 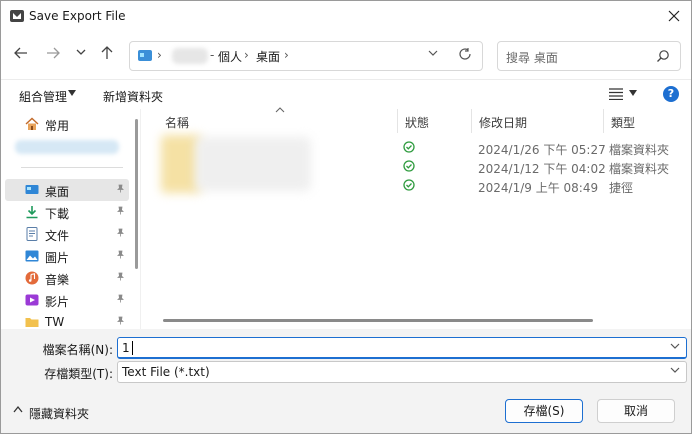 I want to click on computer-icon, so click(x=145, y=55).